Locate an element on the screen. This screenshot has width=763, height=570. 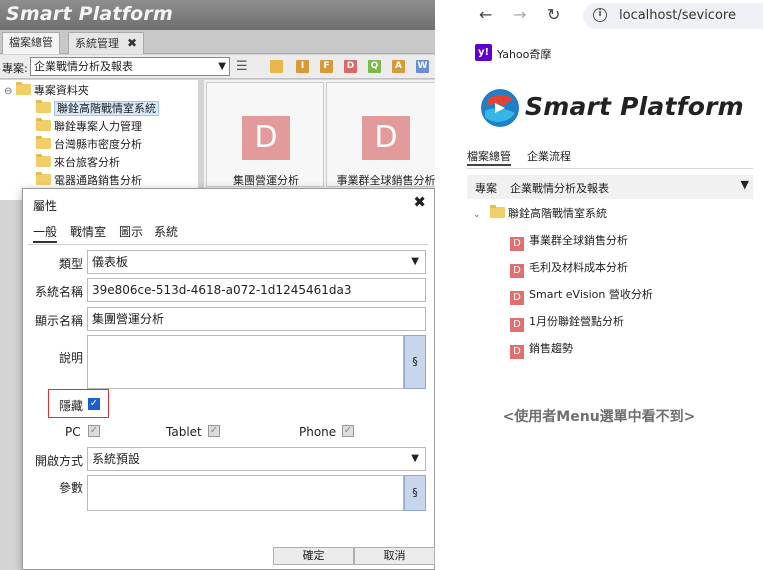
ok-button: 確定 is located at coordinates (313, 556).